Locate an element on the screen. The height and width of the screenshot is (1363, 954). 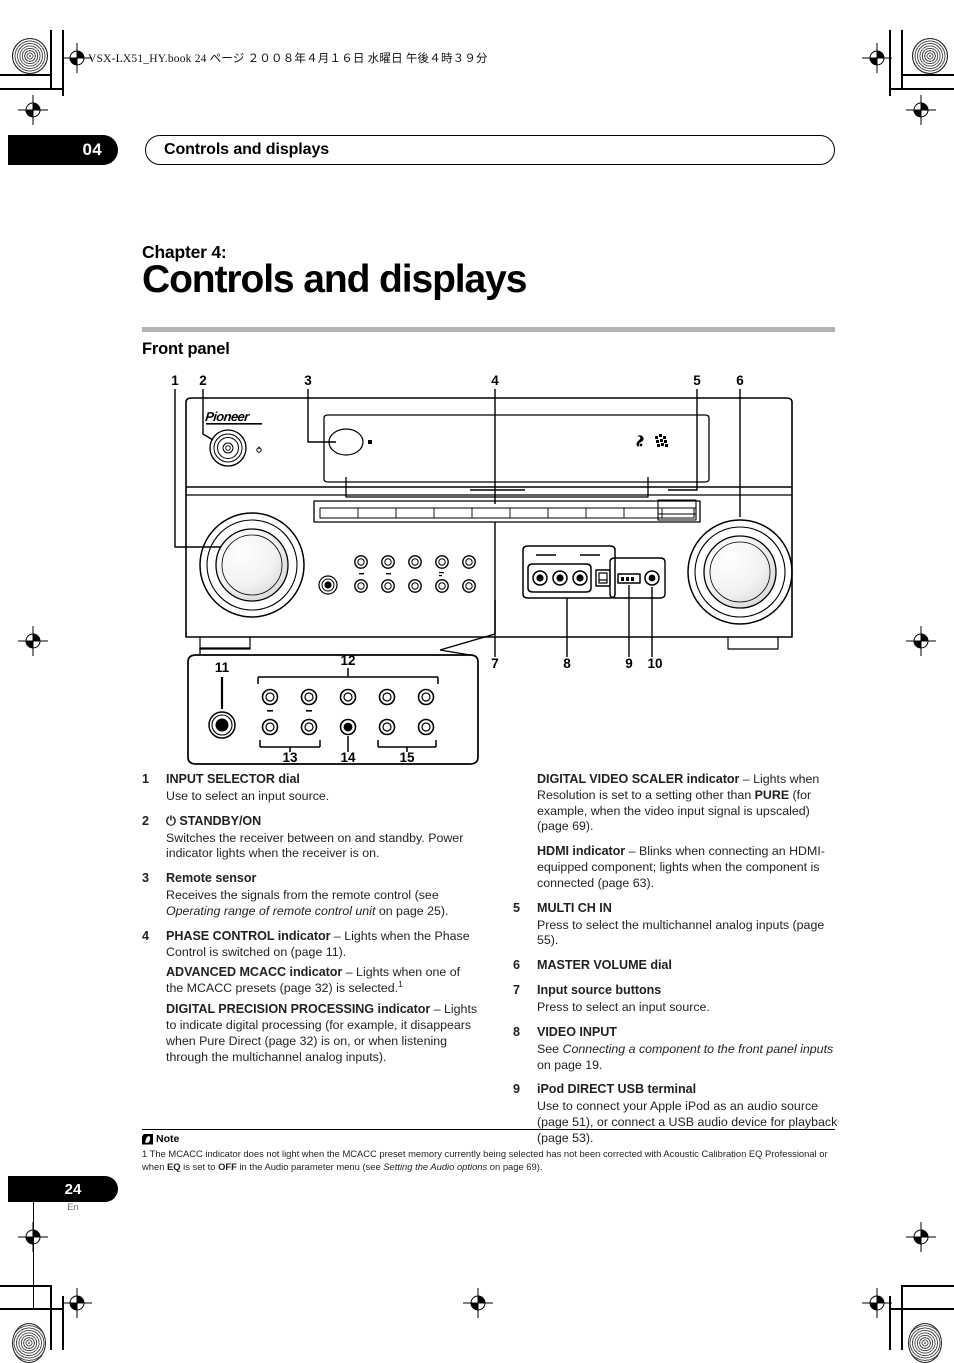
note-divider is located at coordinates (488, 1129).